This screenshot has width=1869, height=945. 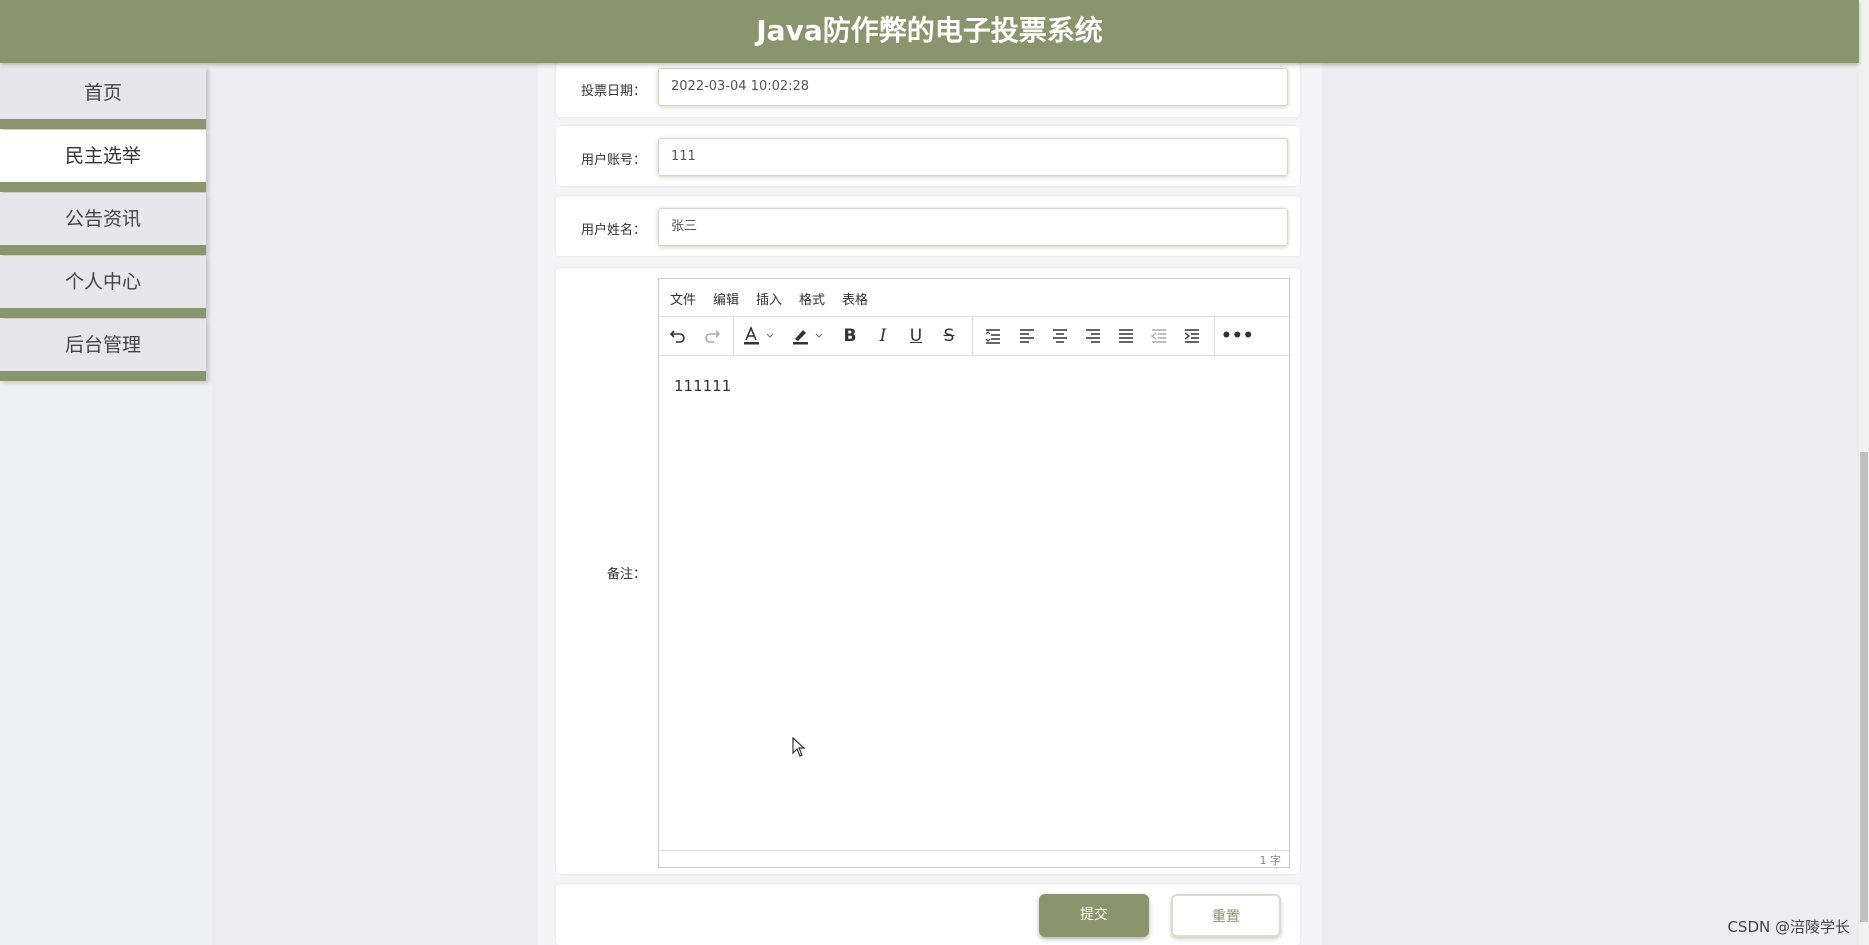 I want to click on editor-toolbar: B I U S •••, so click(x=974, y=336).